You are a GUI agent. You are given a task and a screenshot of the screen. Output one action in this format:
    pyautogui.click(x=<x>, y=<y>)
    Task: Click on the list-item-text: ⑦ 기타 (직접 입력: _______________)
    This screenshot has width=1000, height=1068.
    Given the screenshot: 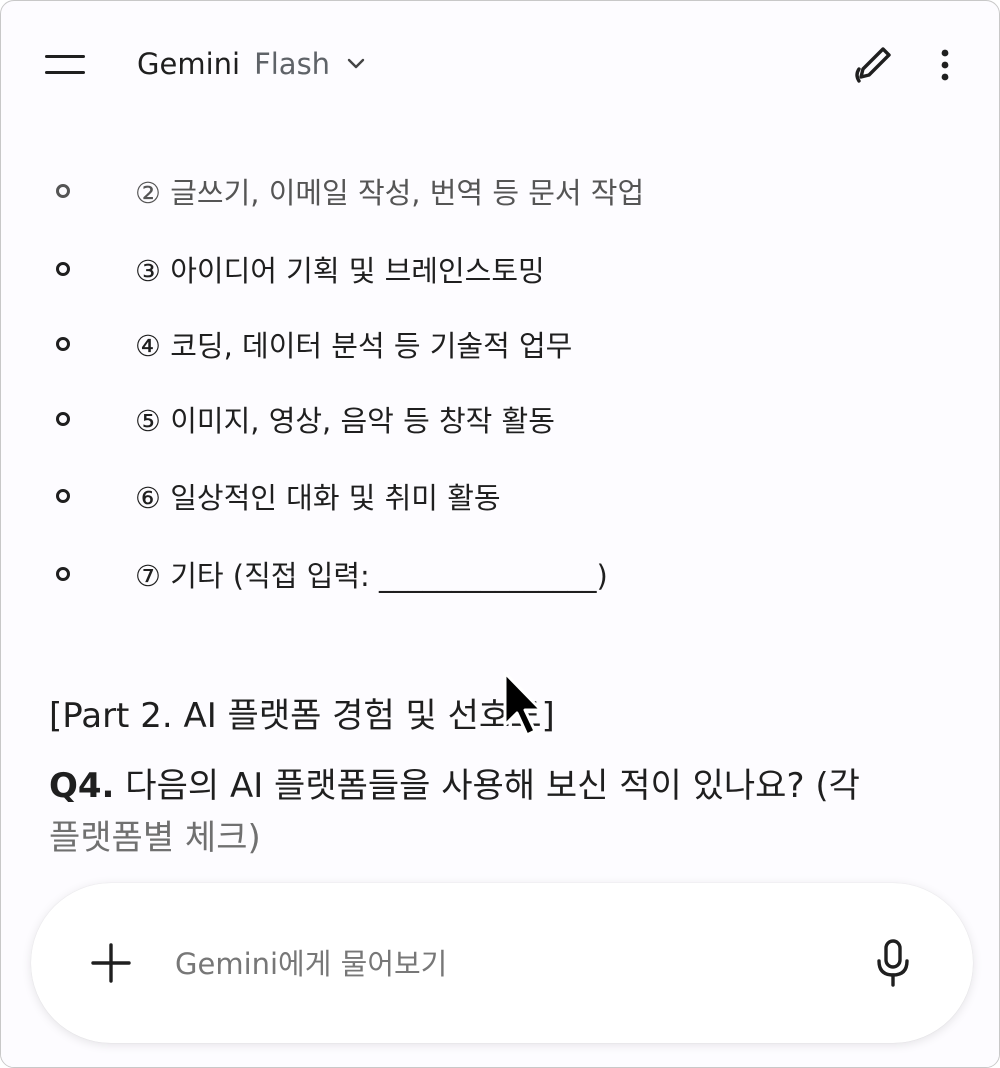 What is the action you would take?
    pyautogui.click(x=371, y=576)
    